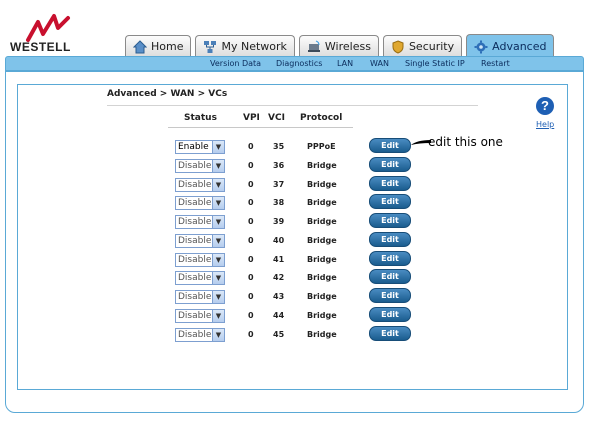 The height and width of the screenshot is (425, 594). What do you see at coordinates (297, 260) in the screenshot?
I see `table-row: Disable ▼ 0 41 Bridge Edit` at bounding box center [297, 260].